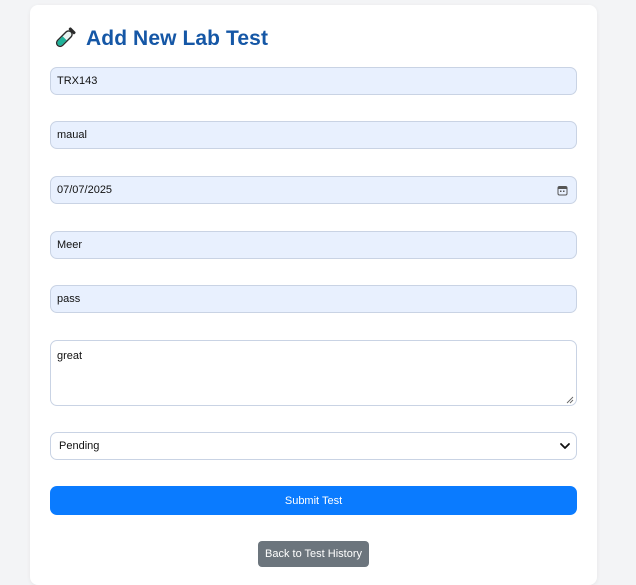  I want to click on test-date-field: 07/07/2025, so click(313, 190).